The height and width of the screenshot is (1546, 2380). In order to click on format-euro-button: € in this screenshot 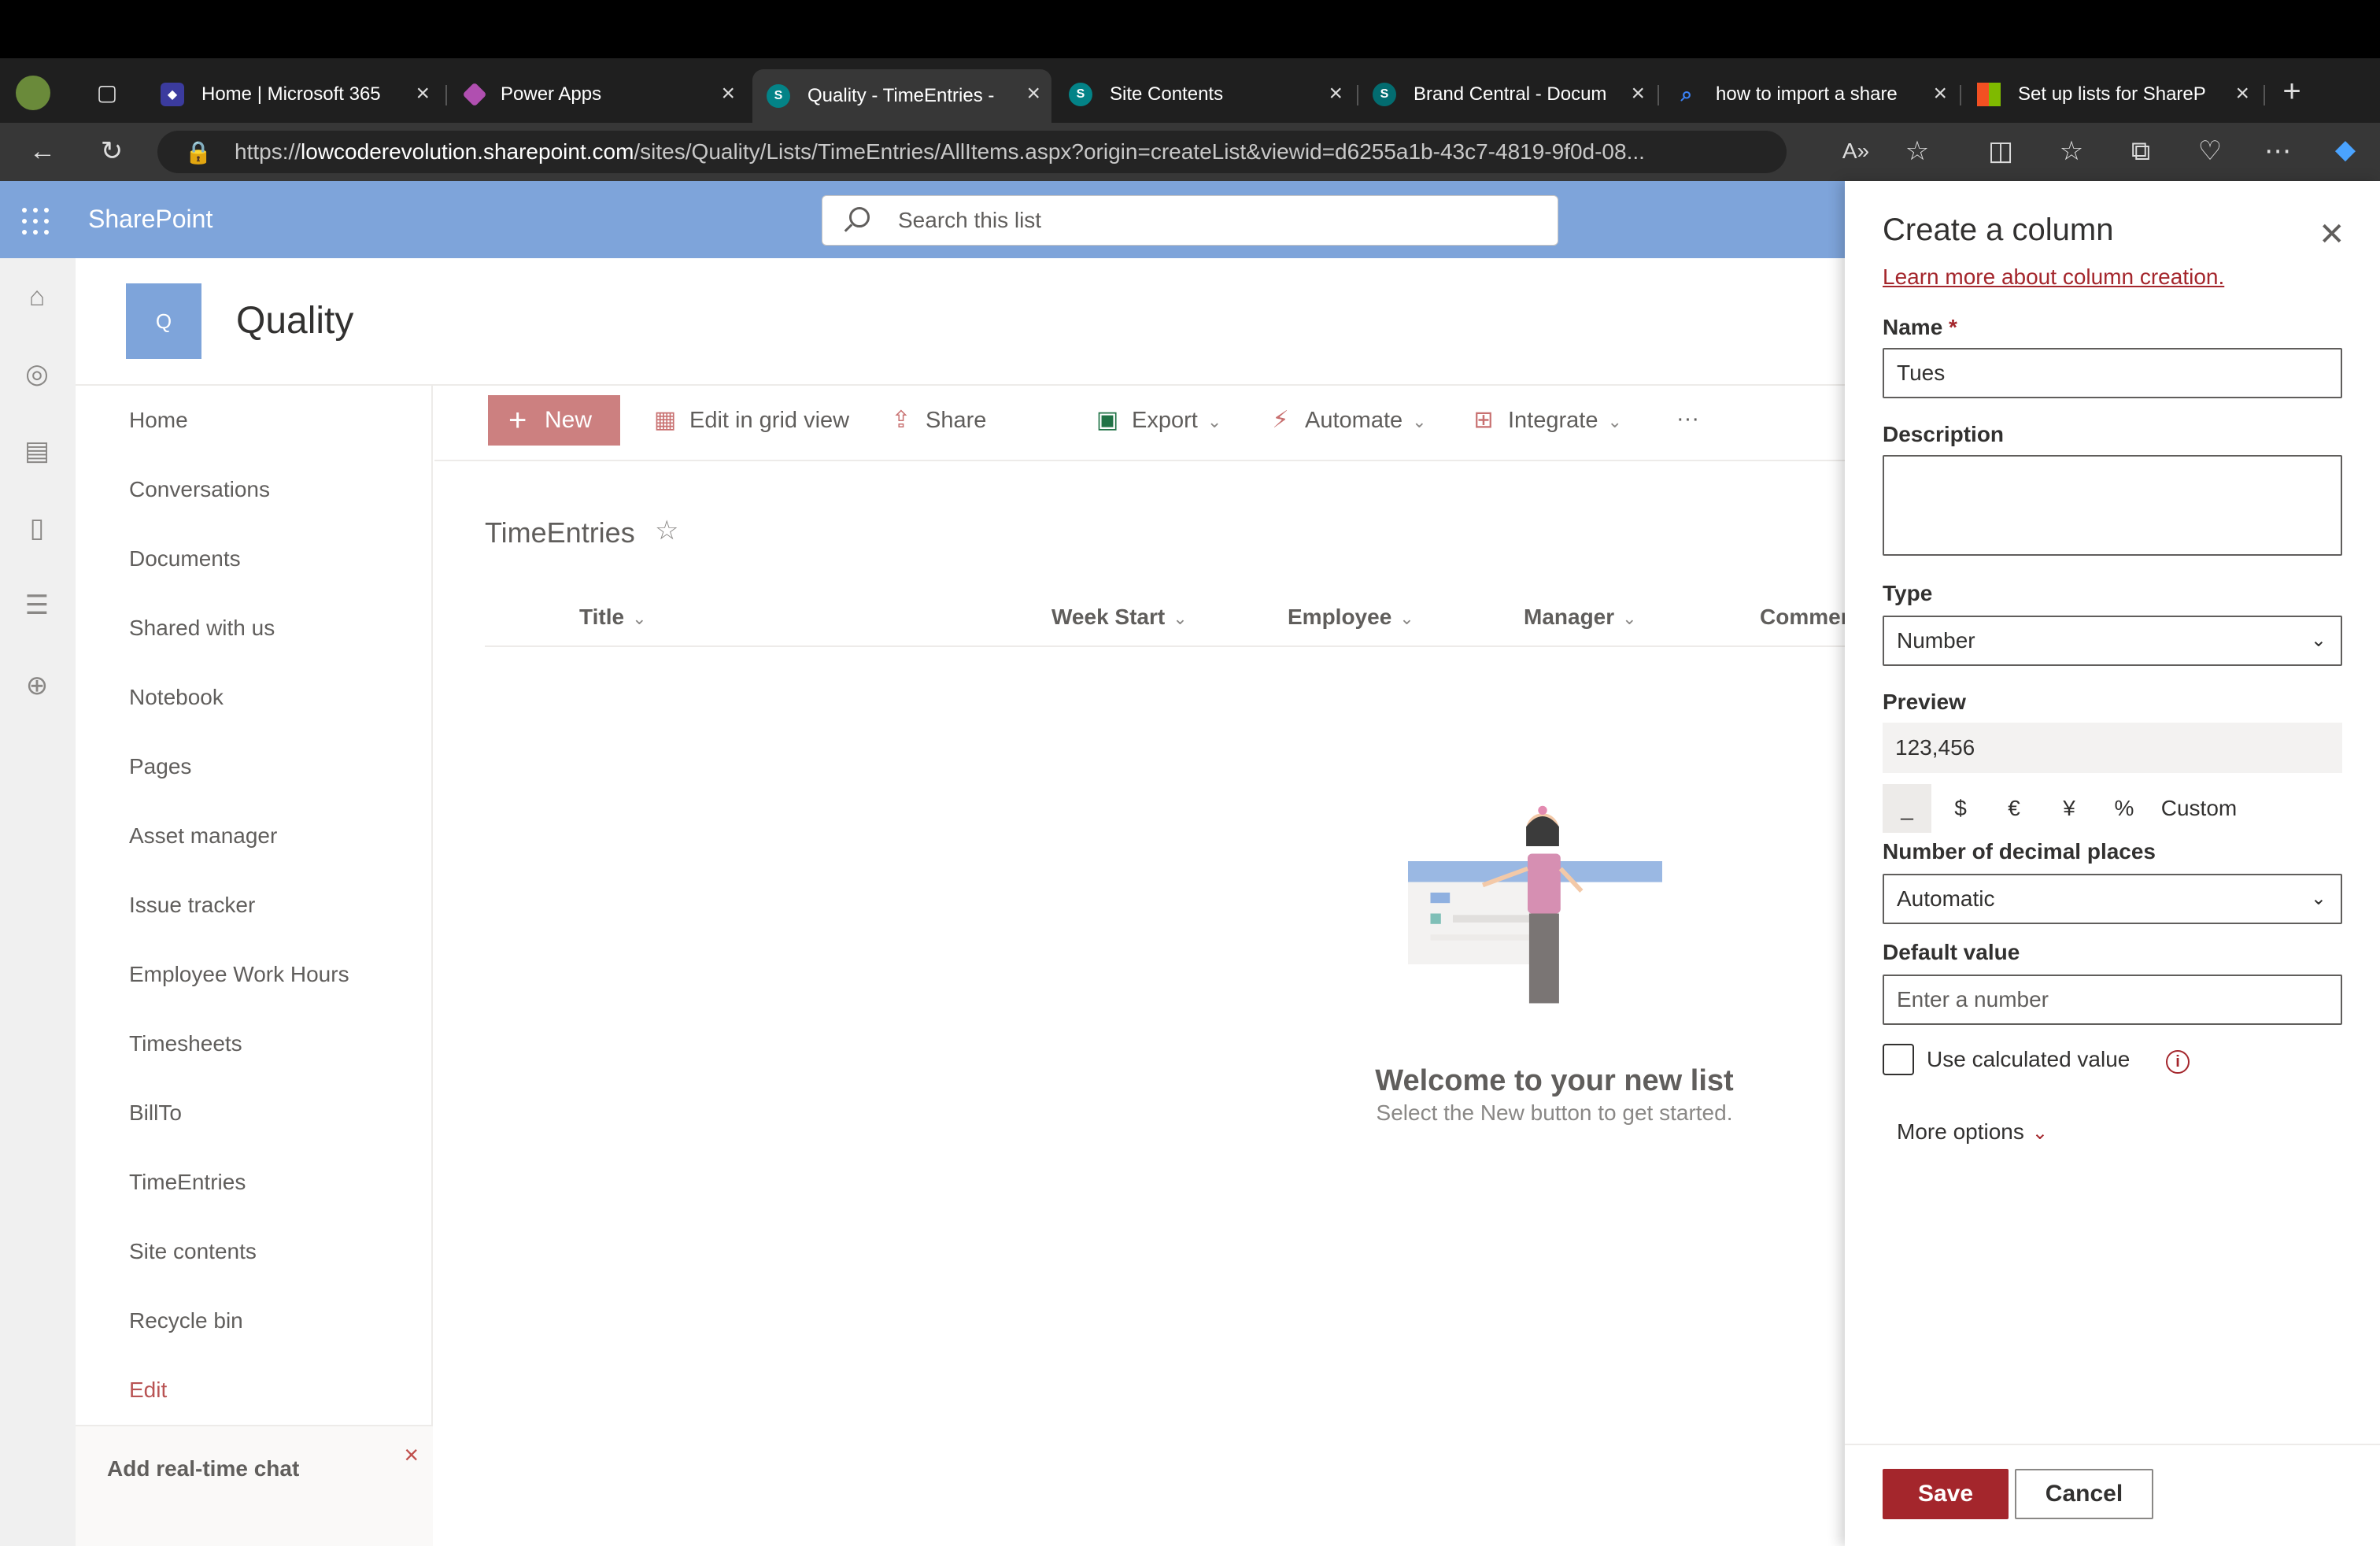, I will do `click(2014, 808)`.